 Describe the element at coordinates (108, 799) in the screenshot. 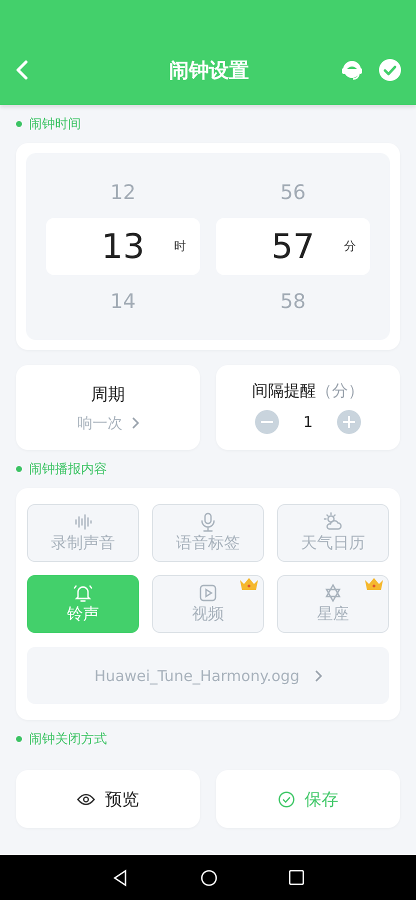

I see `preview-button: 预览` at that location.